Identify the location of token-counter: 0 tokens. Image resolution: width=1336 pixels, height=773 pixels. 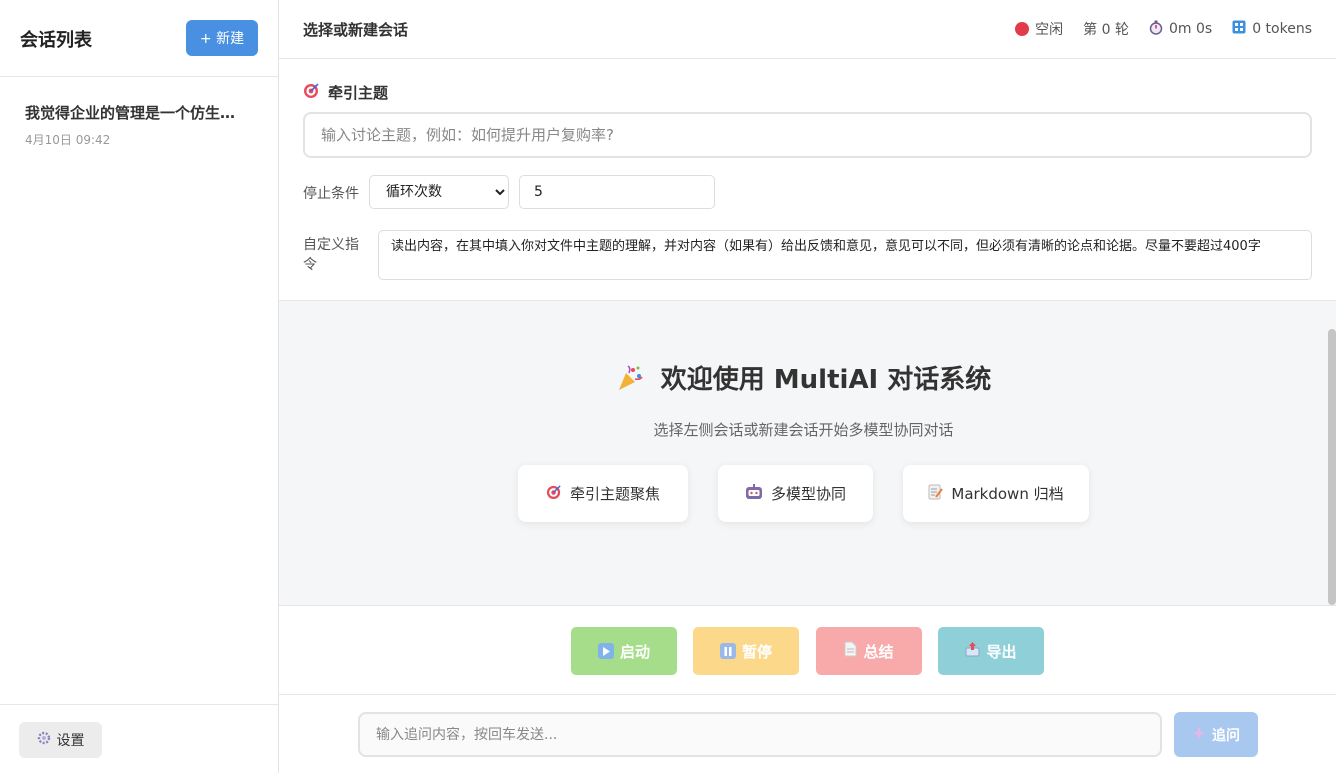
(1272, 29).